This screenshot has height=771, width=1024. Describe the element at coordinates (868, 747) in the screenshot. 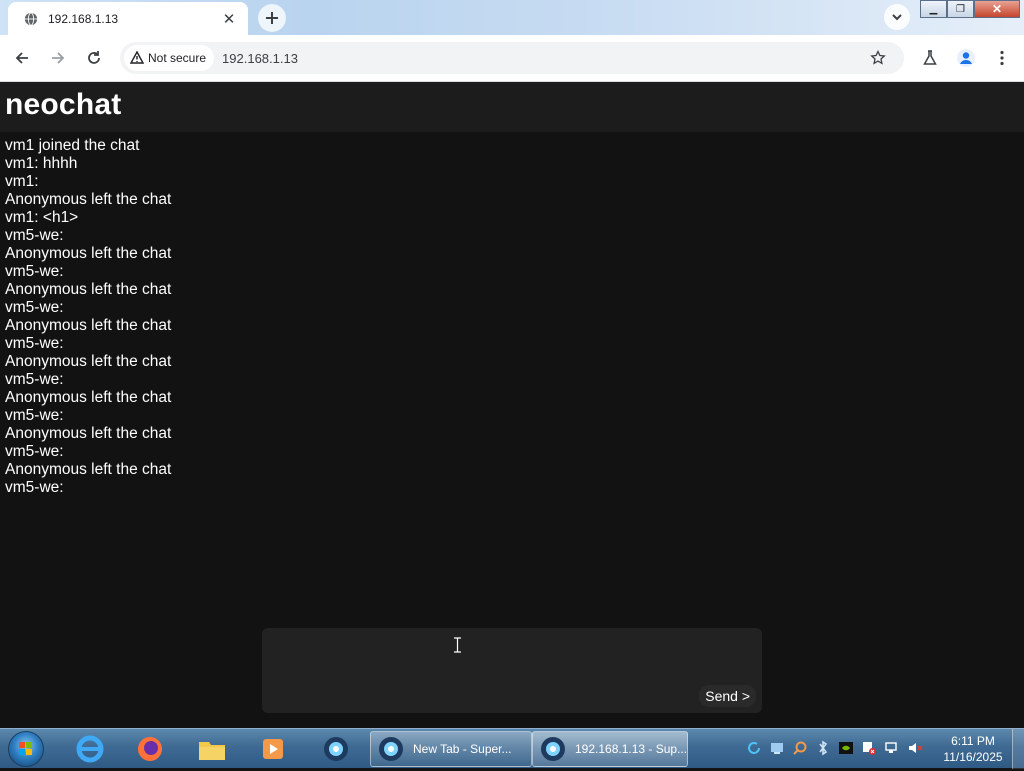

I see `action-center-error-icon` at that location.